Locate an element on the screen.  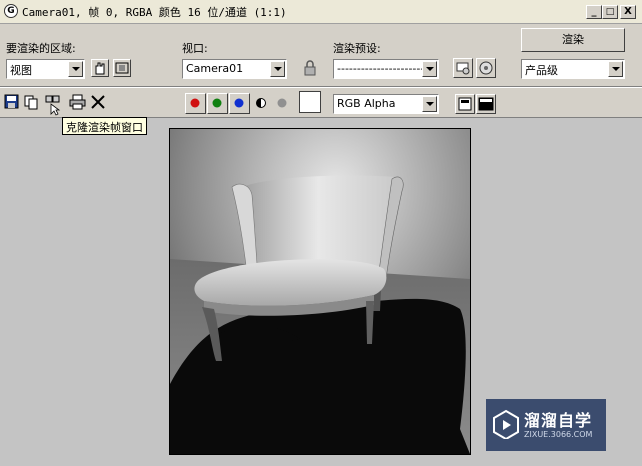
red-dot-icon is located at coordinates (195, 103).